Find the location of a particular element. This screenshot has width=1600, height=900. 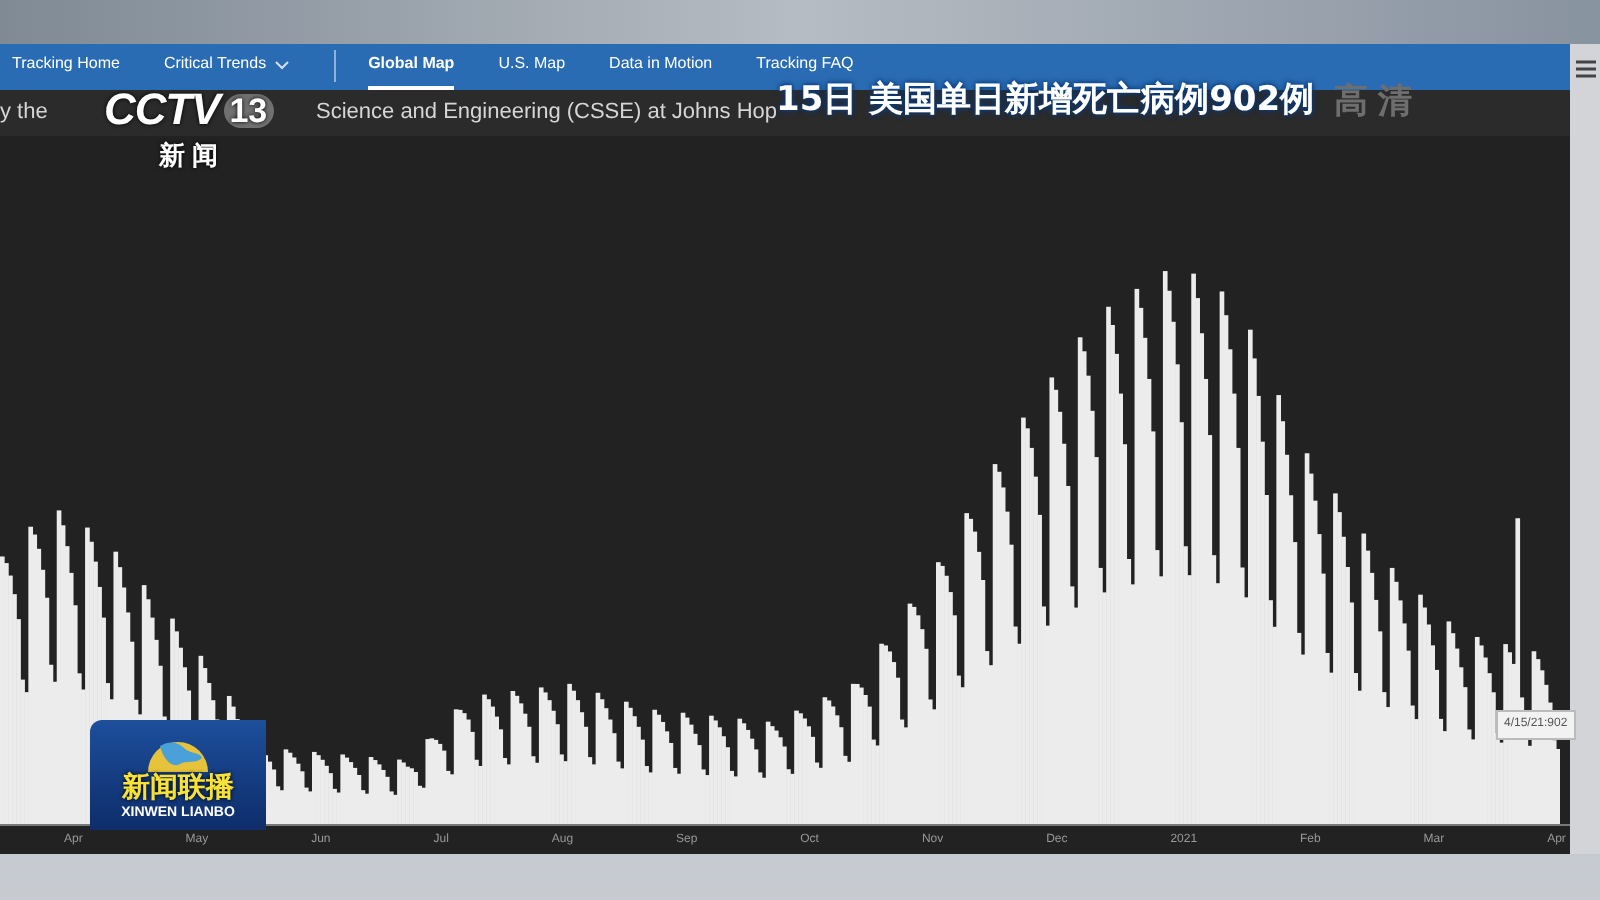

subtitle-text: Science and Engineering (CSSE) at Johns Hop is located at coordinates (547, 113).